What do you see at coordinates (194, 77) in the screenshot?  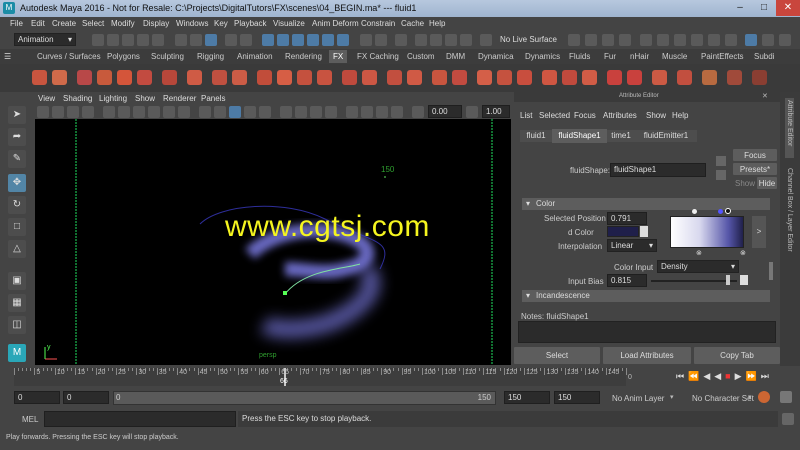 I see `passive-collider-icon` at bounding box center [194, 77].